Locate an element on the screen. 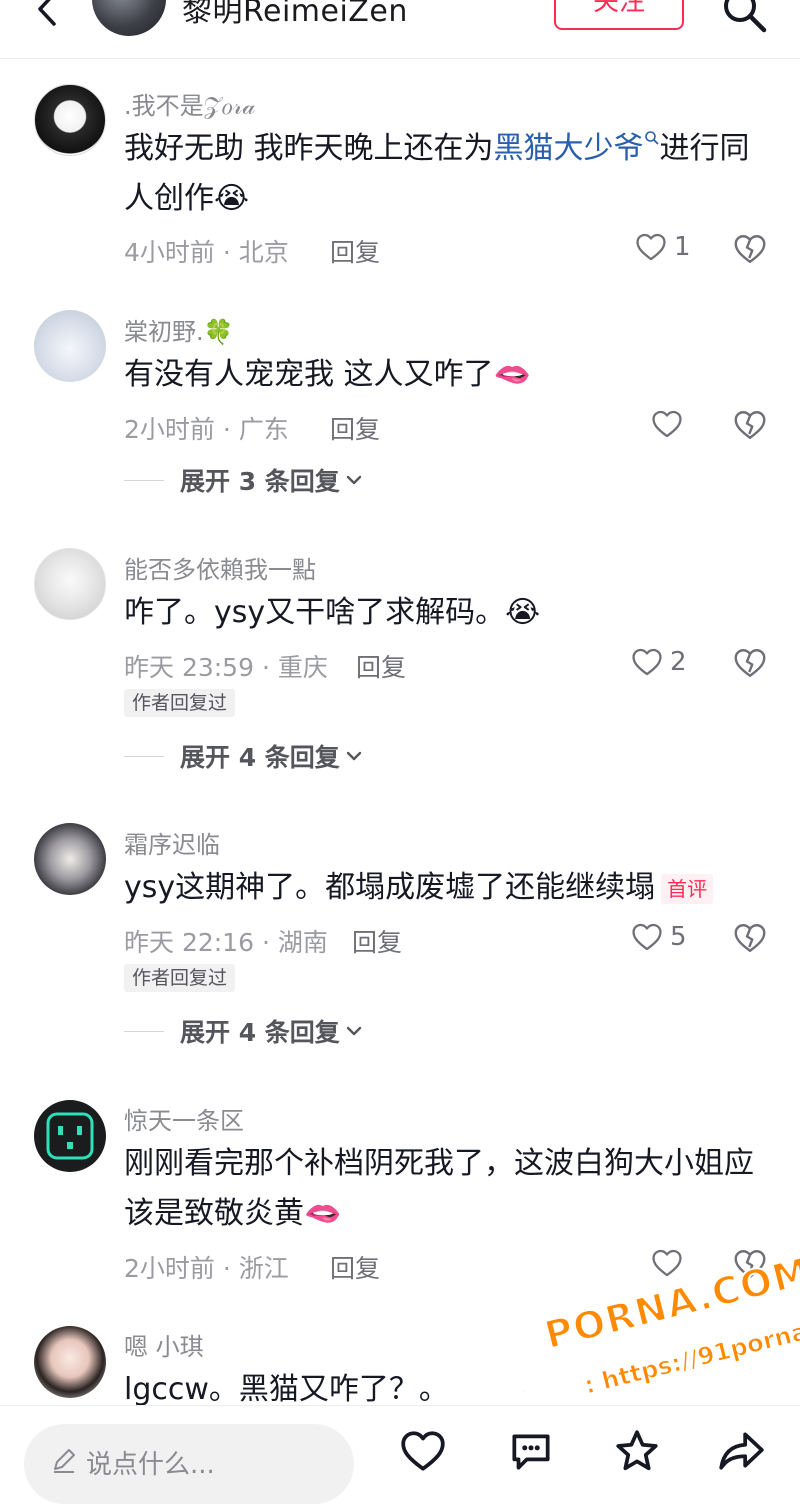 The width and height of the screenshot is (800, 1504). like-button: 2 is located at coordinates (685, 665).